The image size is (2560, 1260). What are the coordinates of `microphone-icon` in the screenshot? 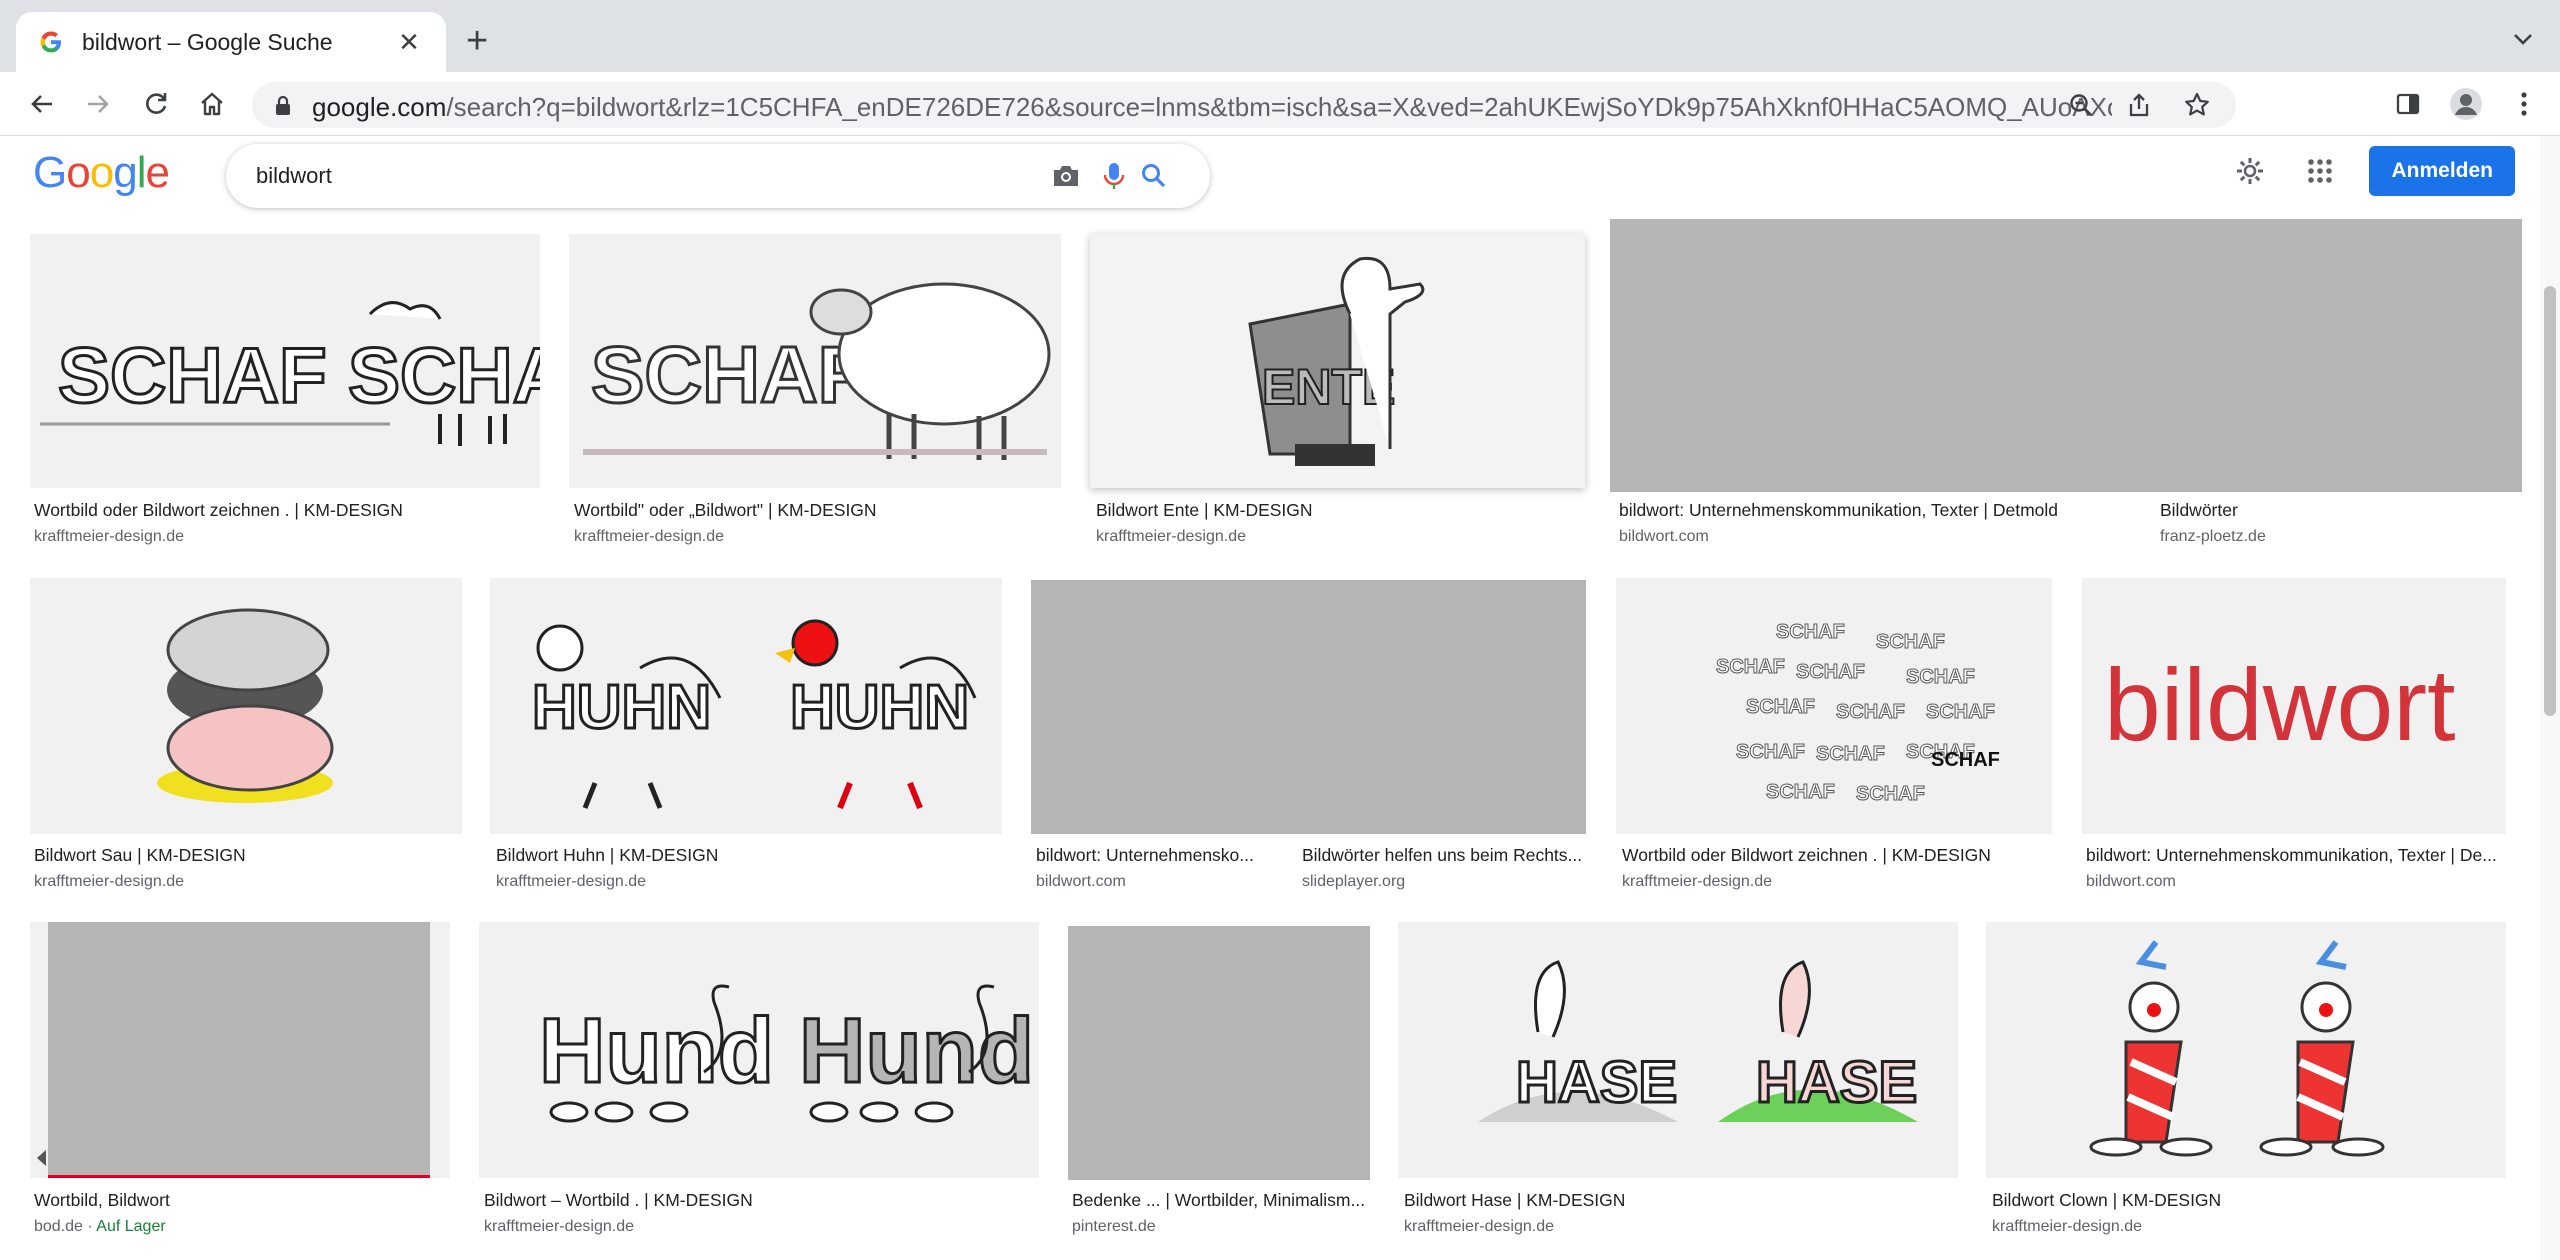 It's located at (1114, 176).